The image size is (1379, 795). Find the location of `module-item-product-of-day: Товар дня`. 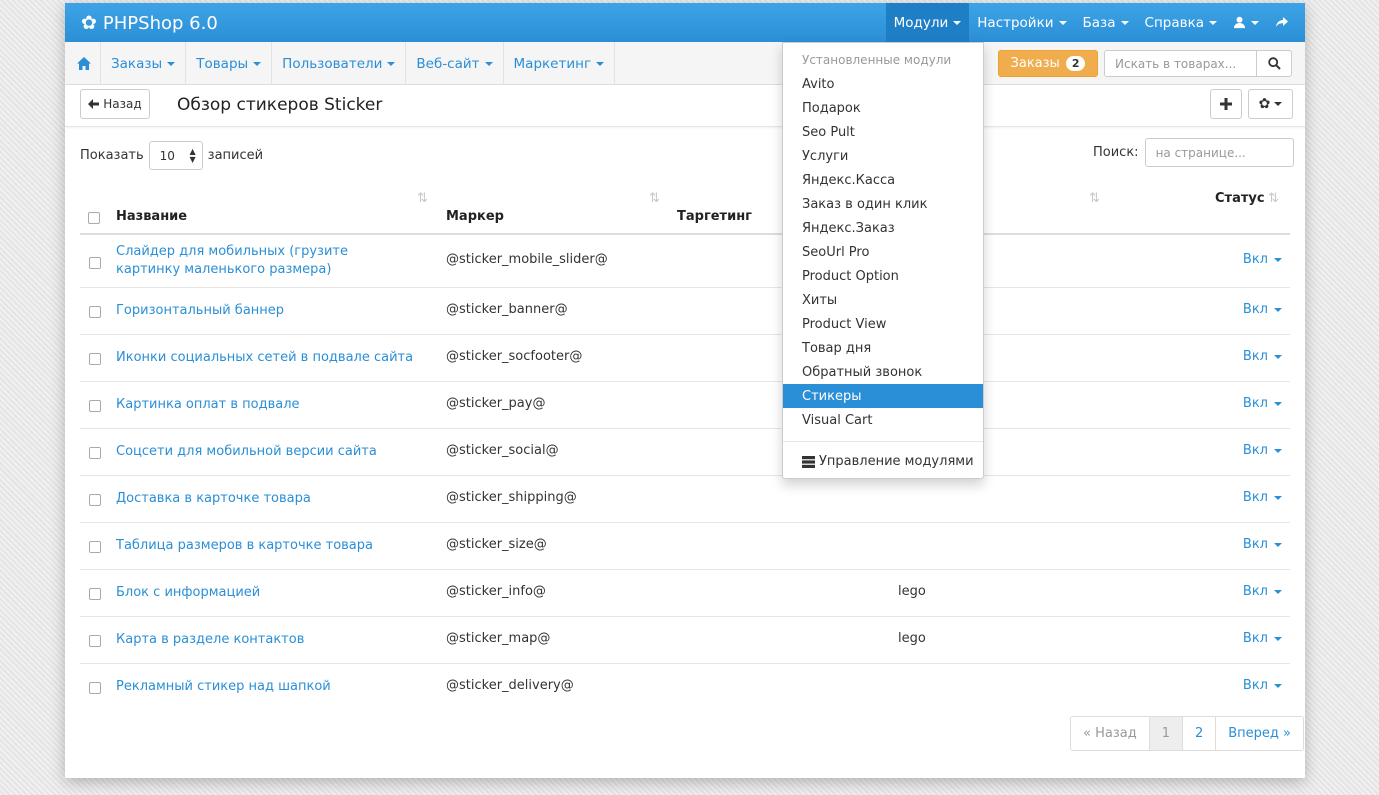

module-item-product-of-day: Товар дня is located at coordinates (883, 348).